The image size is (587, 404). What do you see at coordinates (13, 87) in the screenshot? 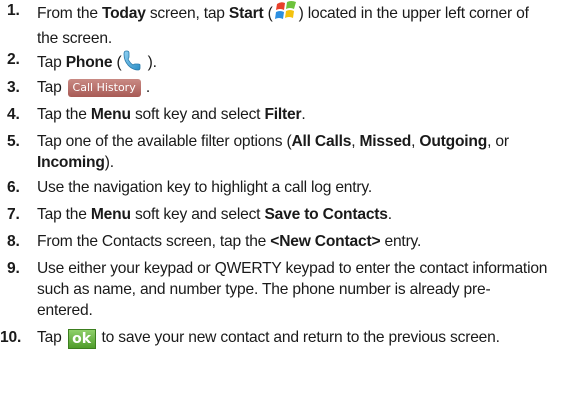
I see `step-number: 3.` at bounding box center [13, 87].